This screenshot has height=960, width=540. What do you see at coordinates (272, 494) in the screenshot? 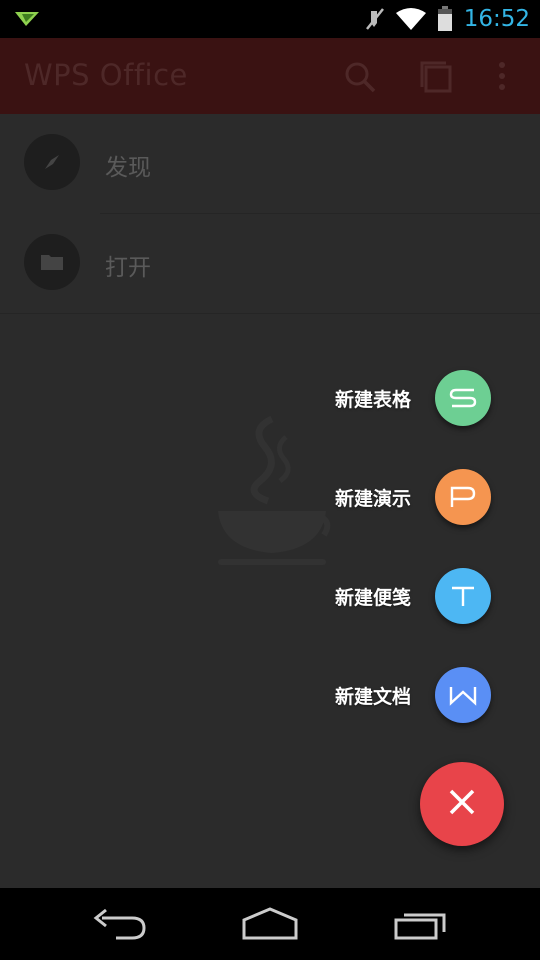
I see `coffee-cup-watermark-icon` at bounding box center [272, 494].